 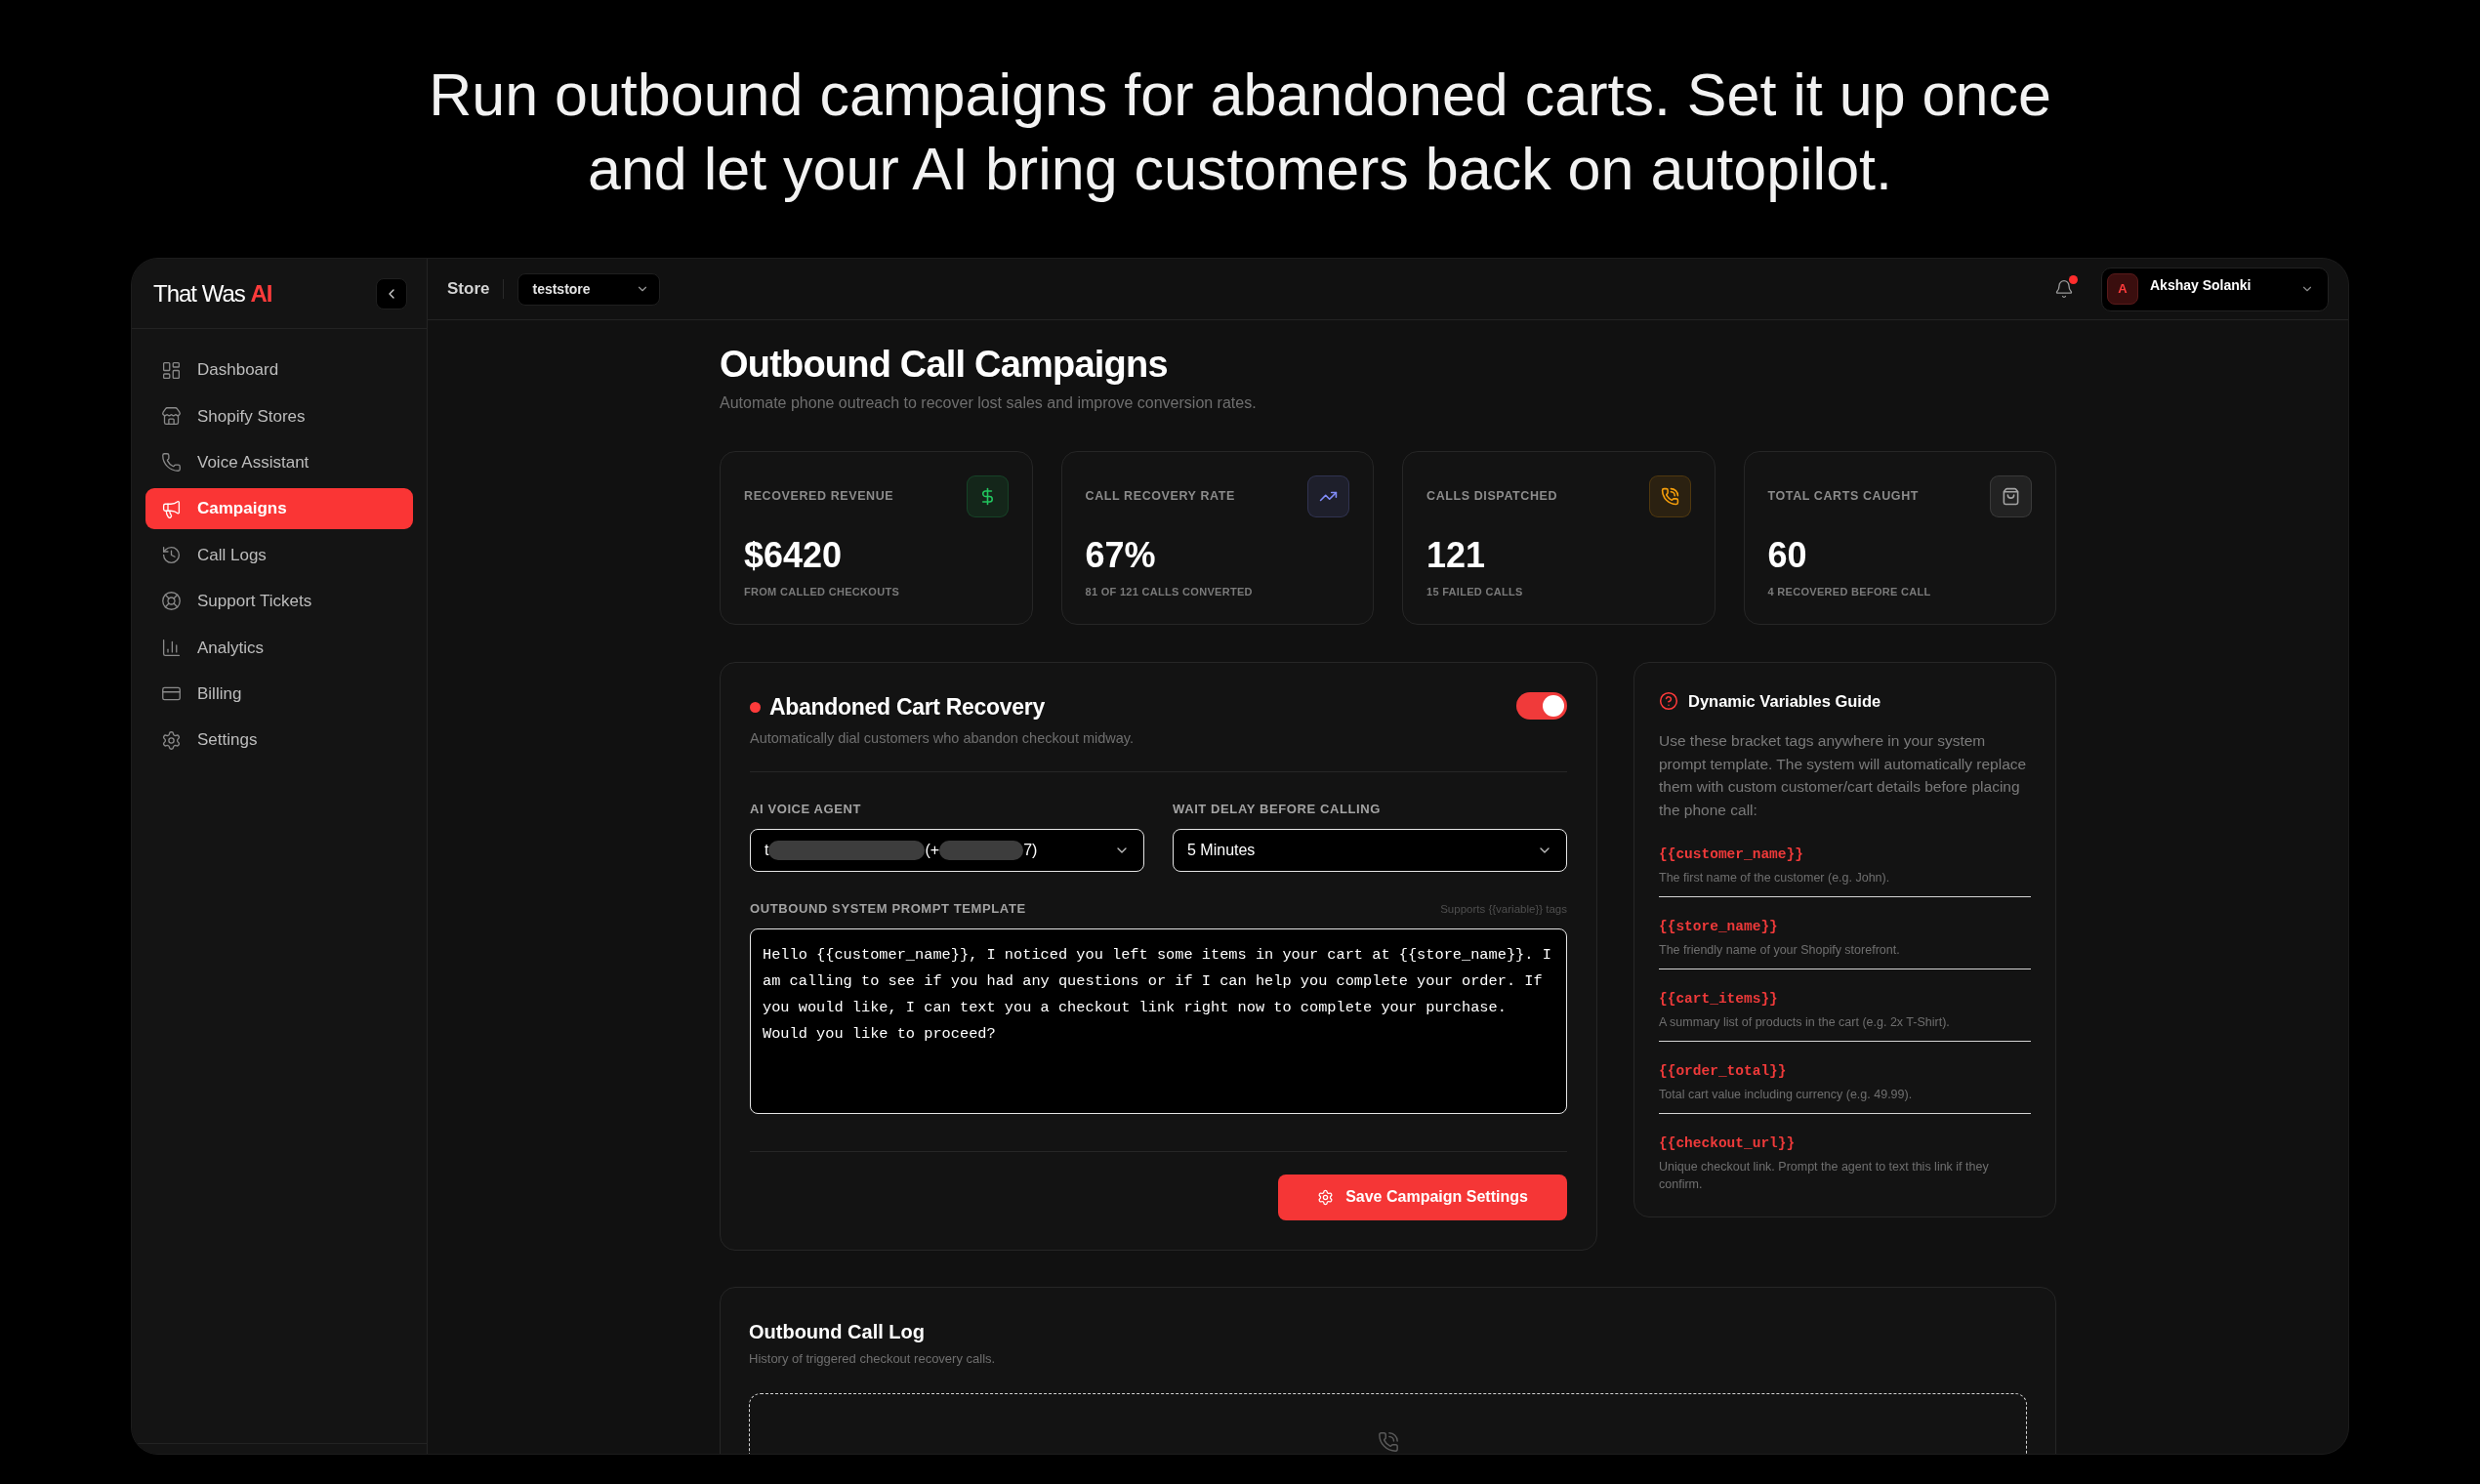 I want to click on variable-description: The first name of the customer (e.g. John)., so click(x=1775, y=878).